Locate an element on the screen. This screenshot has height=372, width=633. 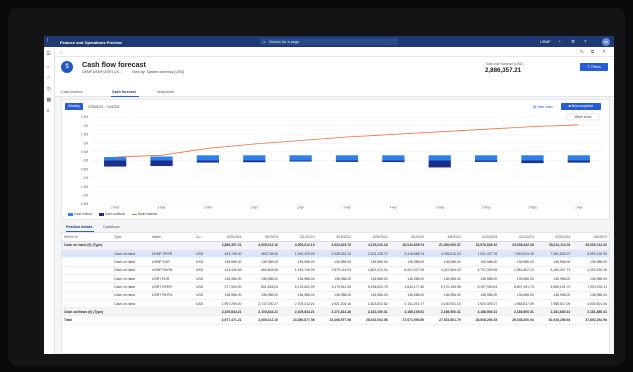
table-cell: 2,418,688.74 is located at coordinates (408, 254).